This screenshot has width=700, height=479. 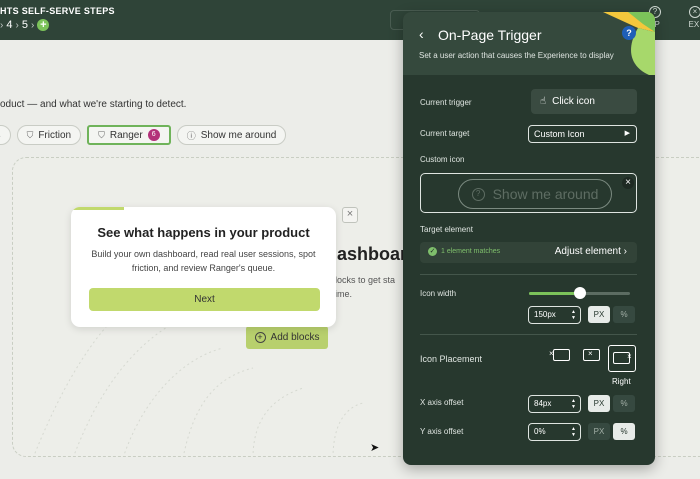 I want to click on panel-title: On-Page Trigger, so click(x=490, y=35).